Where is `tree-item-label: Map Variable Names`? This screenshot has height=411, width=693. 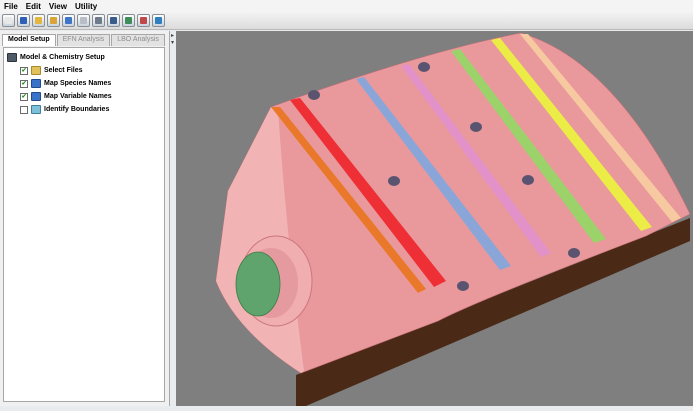
tree-item-label: Map Variable Names is located at coordinates (78, 96).